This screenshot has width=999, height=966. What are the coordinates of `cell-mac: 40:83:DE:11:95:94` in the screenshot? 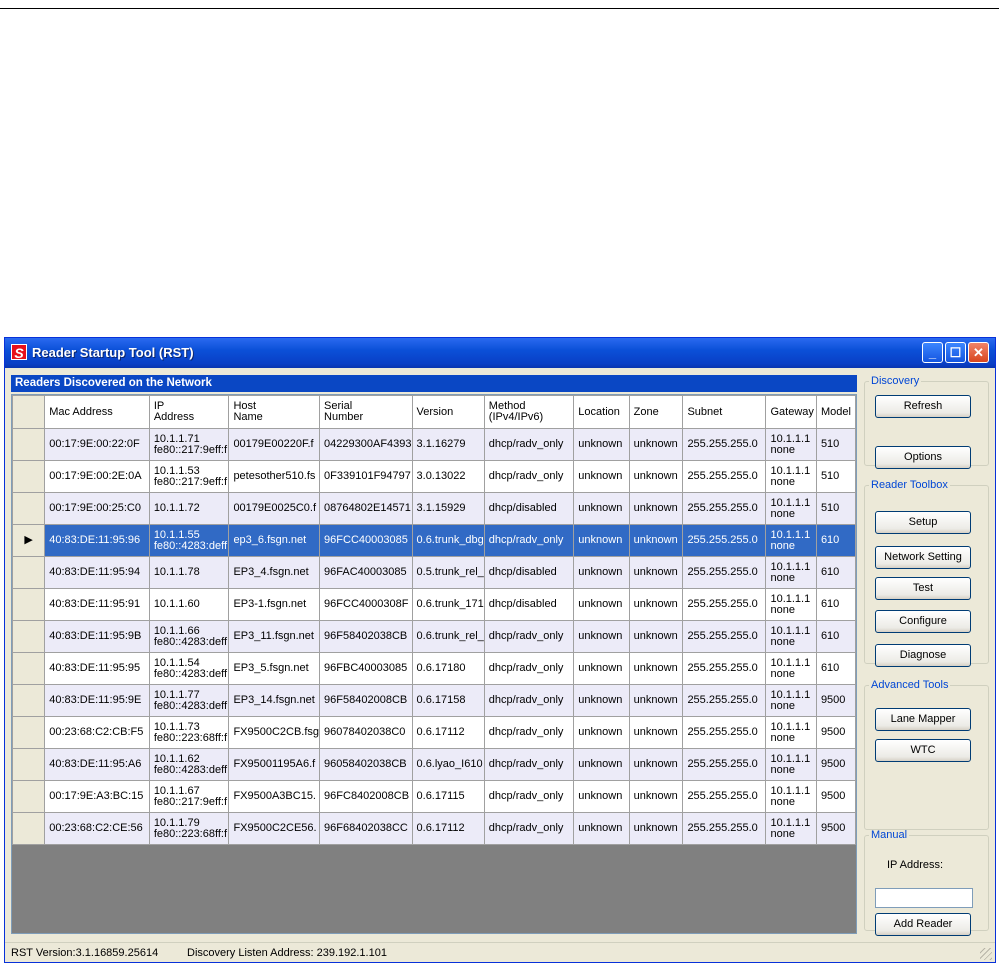 It's located at (97, 572).